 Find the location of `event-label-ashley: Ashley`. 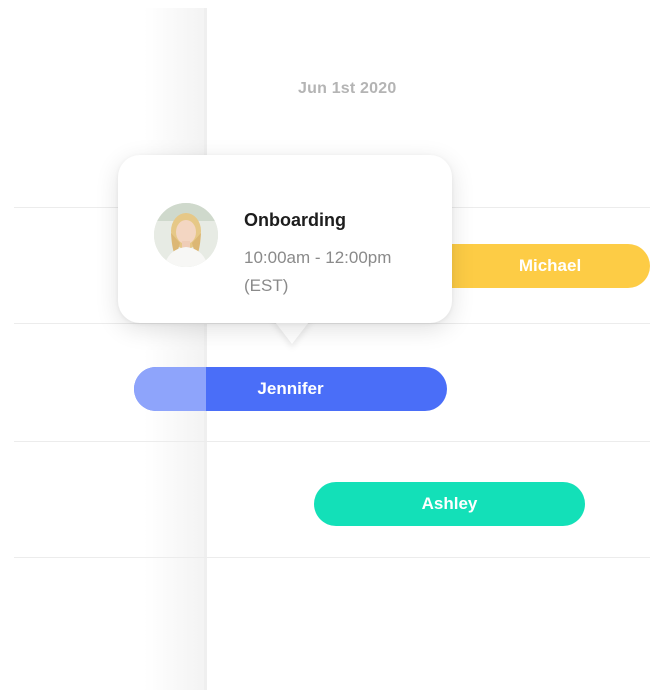

event-label-ashley: Ashley is located at coordinates (449, 503).